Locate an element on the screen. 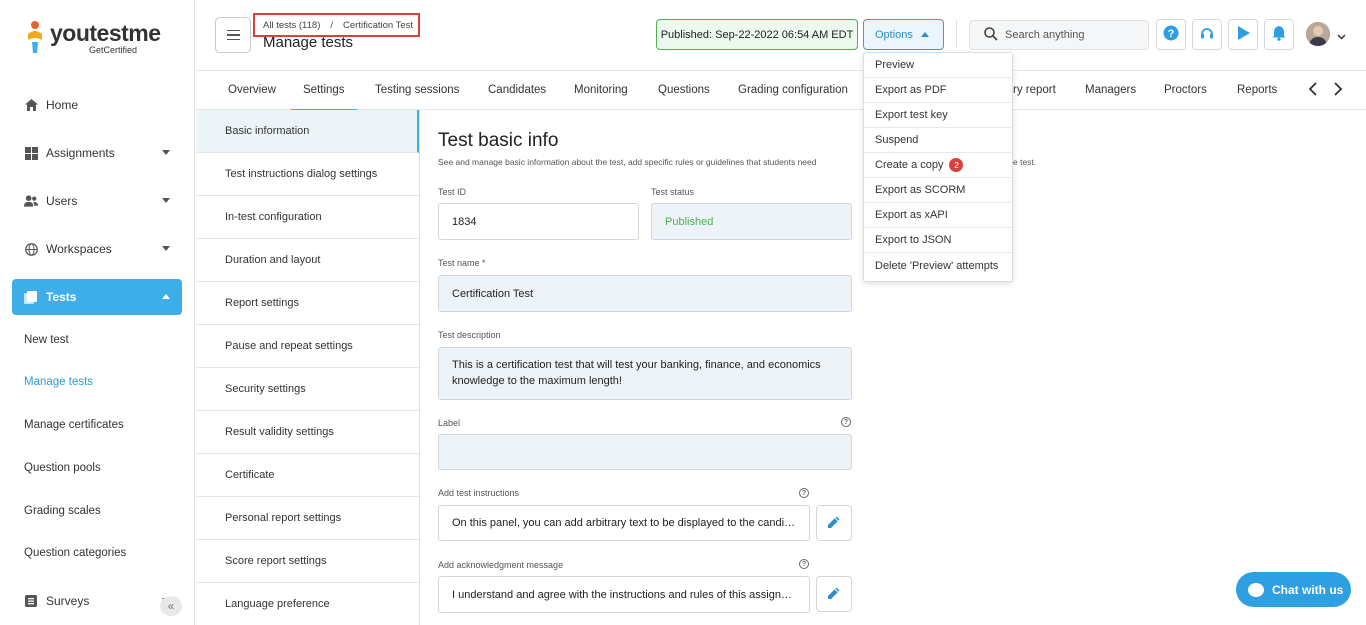 The height and width of the screenshot is (625, 1366). hamburger-icon-line is located at coordinates (233, 30).